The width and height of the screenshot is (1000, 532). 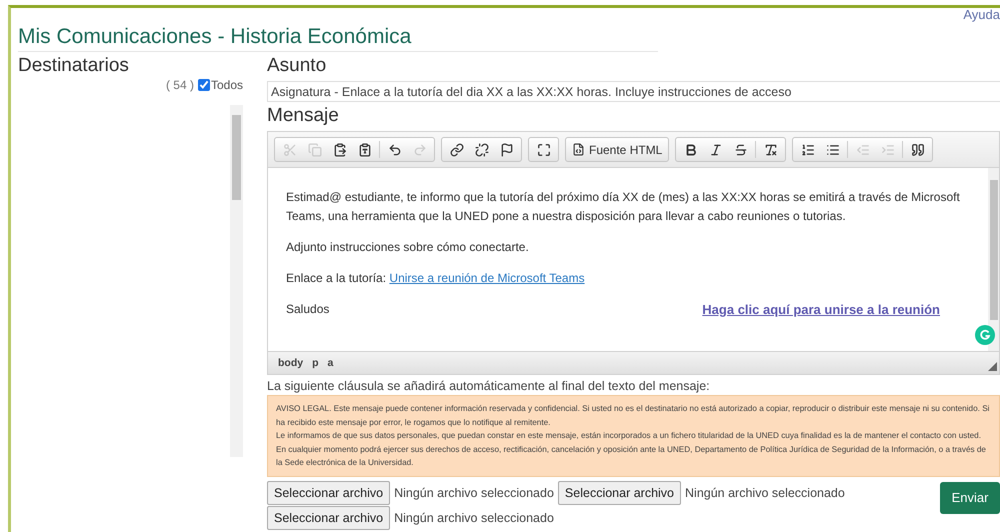 I want to click on paste-text-icon, so click(x=365, y=149).